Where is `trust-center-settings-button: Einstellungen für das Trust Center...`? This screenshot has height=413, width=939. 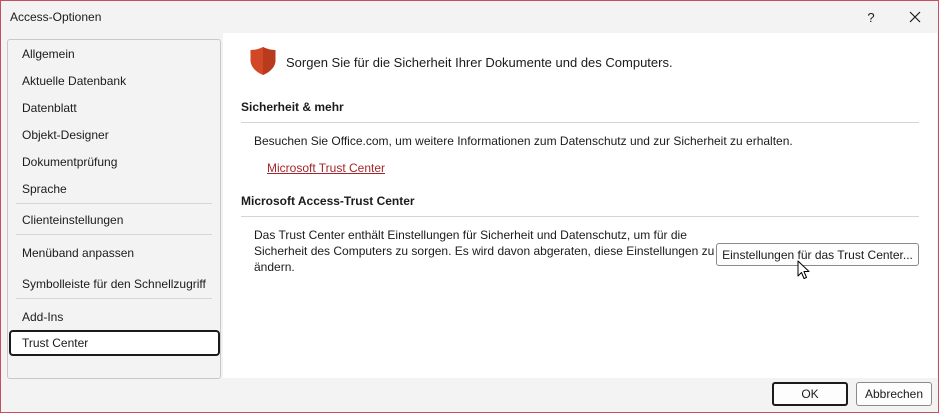 trust-center-settings-button: Einstellungen für das Trust Center... is located at coordinates (817, 254).